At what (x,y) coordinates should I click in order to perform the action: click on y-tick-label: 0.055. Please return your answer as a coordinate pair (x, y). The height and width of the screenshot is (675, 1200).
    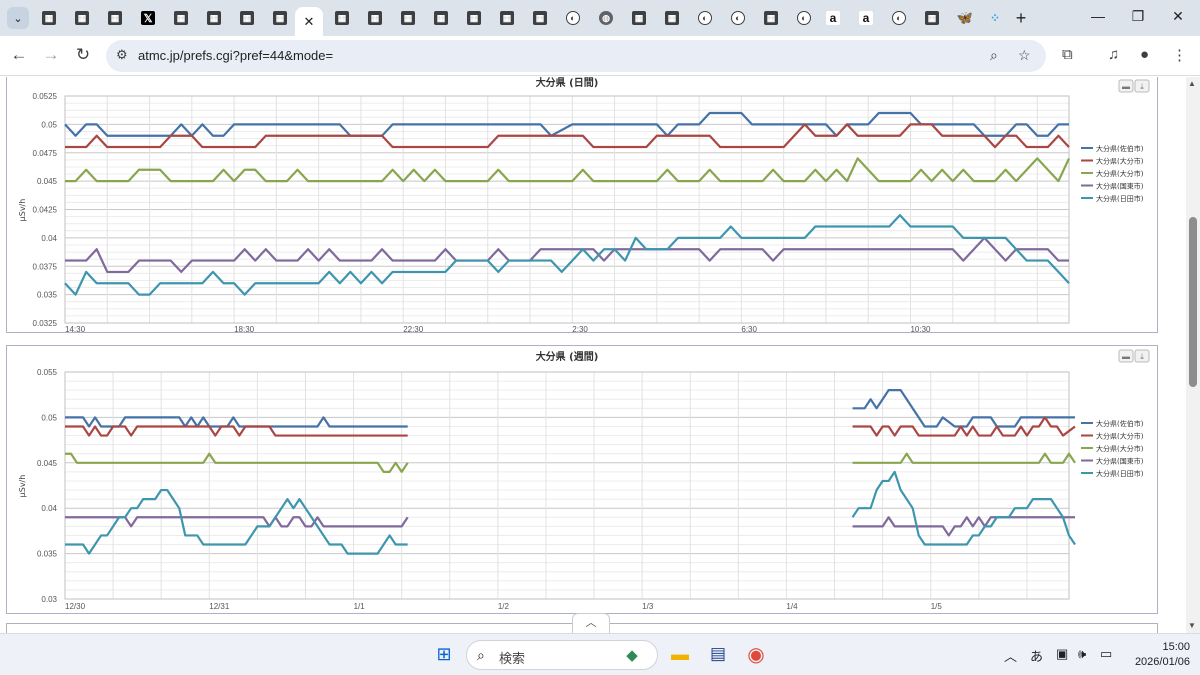
    Looking at the image, I should click on (47, 372).